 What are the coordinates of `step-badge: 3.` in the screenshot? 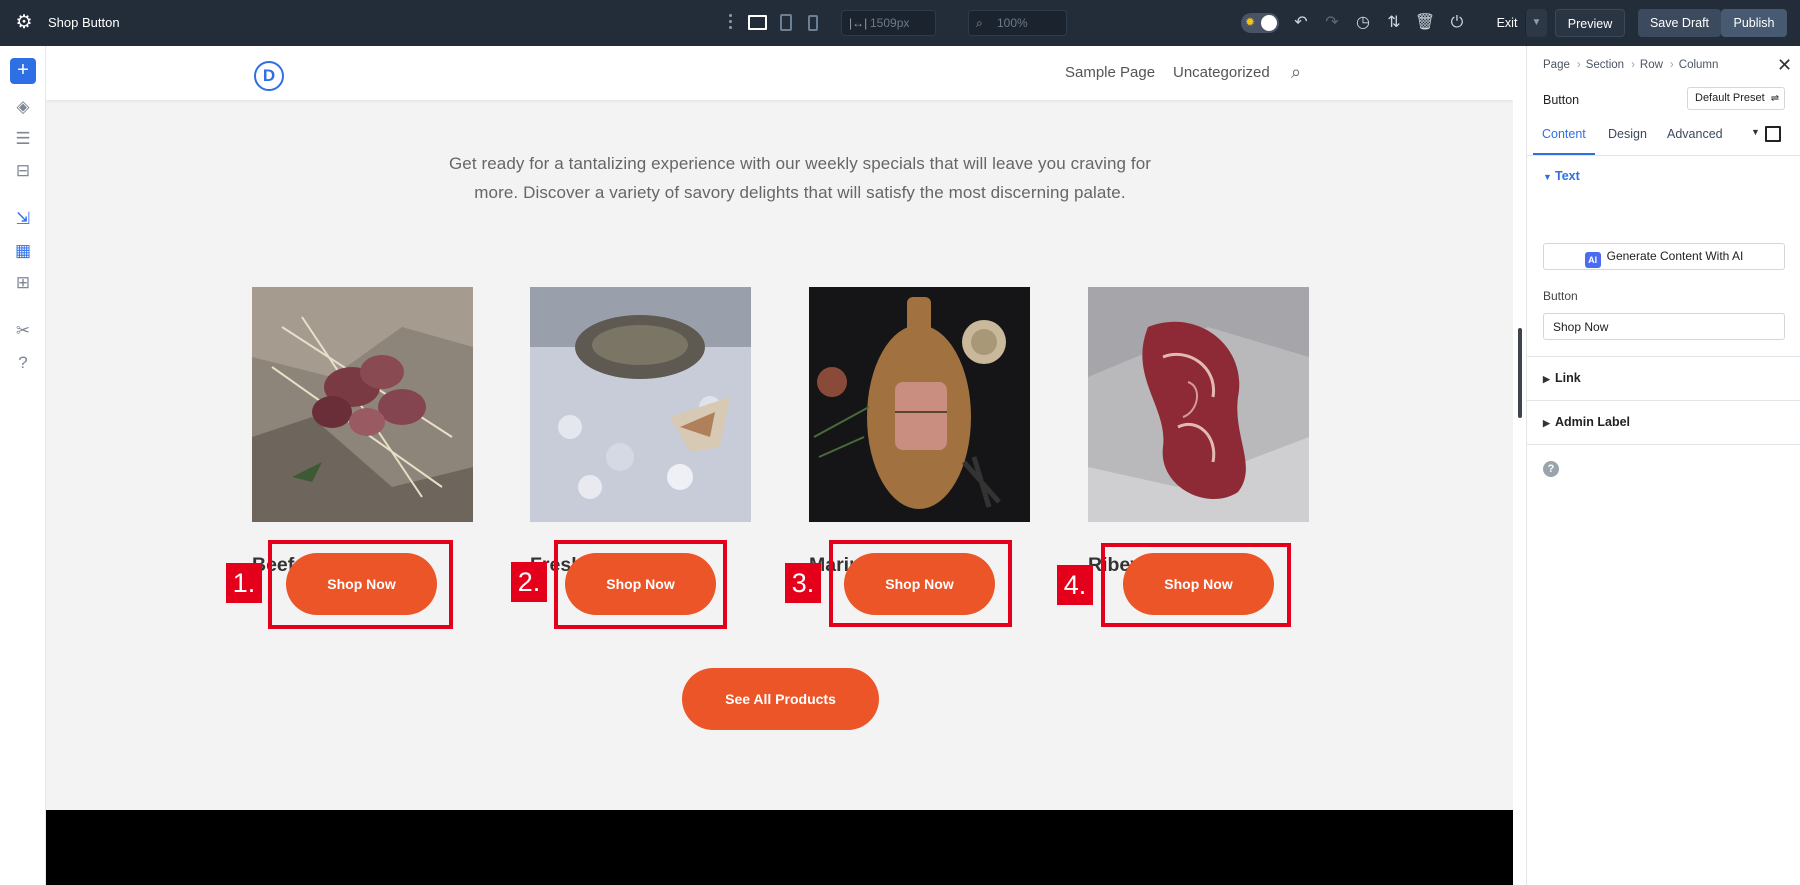 It's located at (803, 583).